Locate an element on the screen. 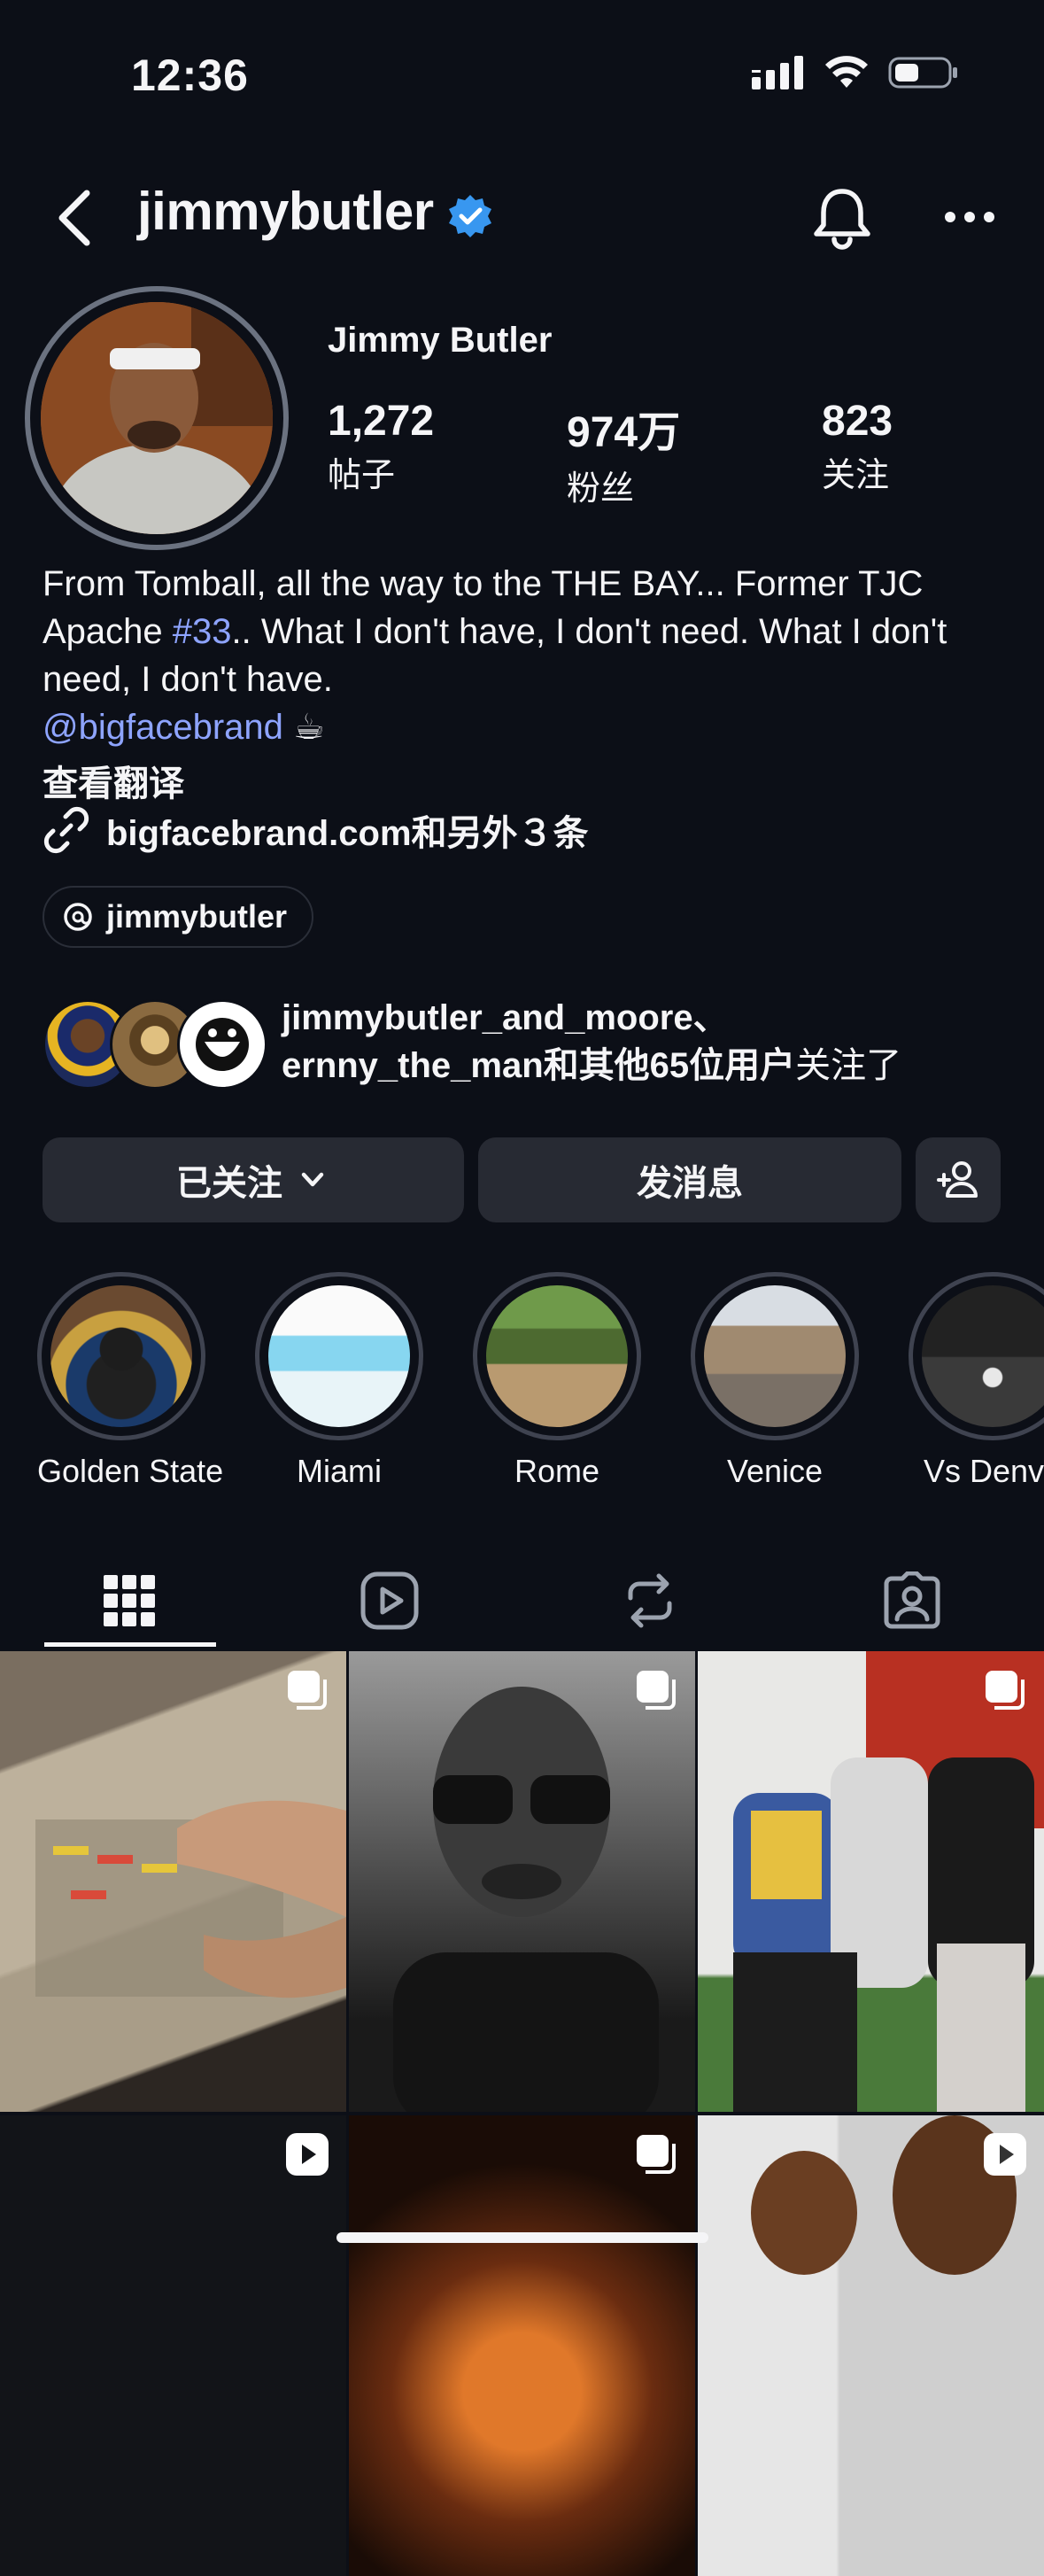 This screenshot has width=1044, height=2576. back-arrow-icon is located at coordinates (76, 218).